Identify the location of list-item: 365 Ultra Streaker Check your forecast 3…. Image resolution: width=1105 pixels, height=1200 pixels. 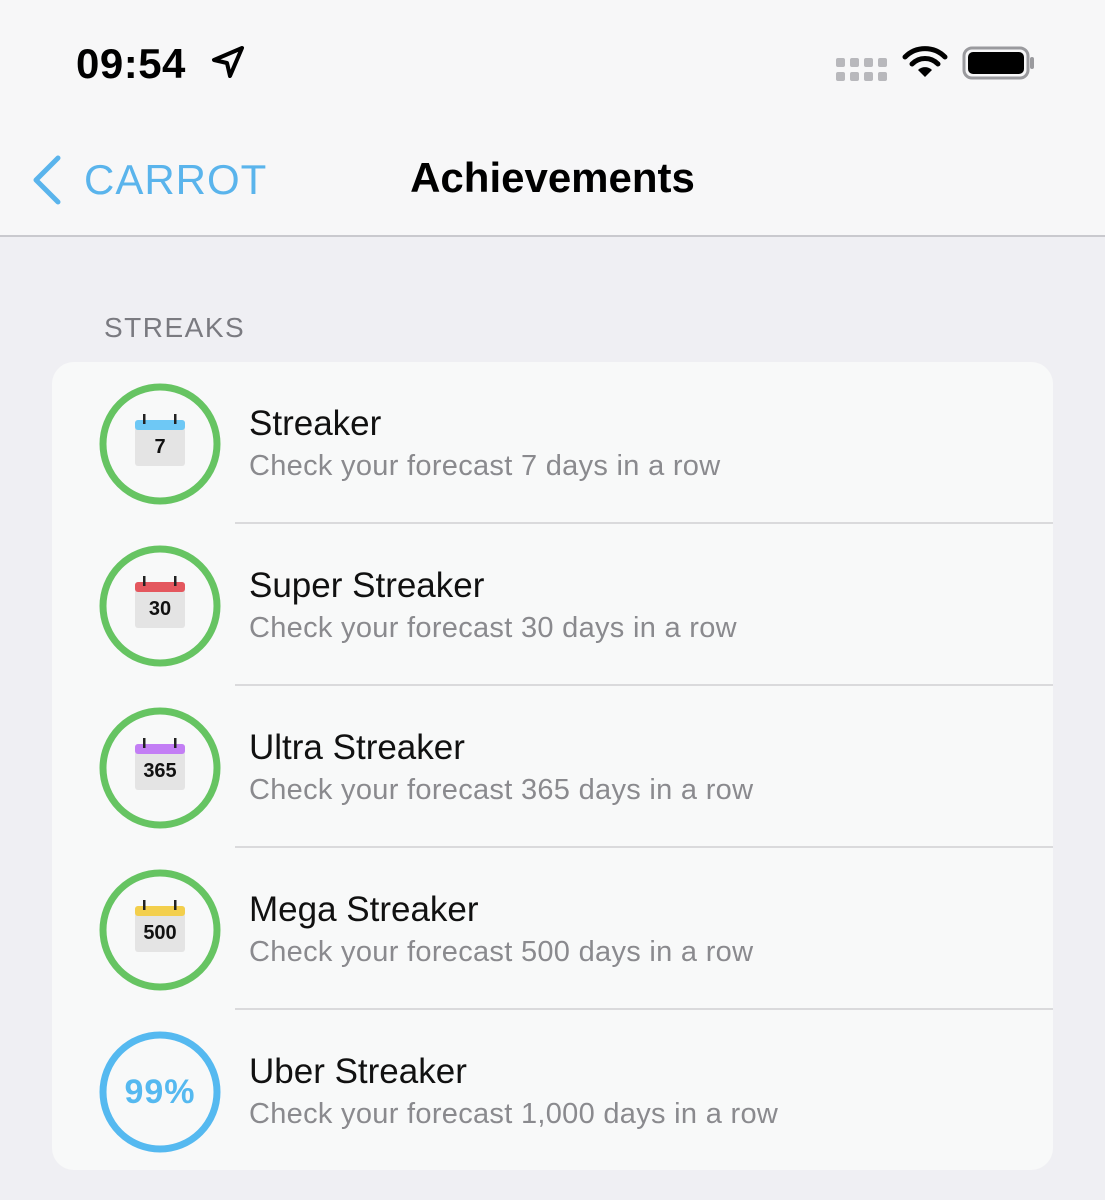
(552, 767).